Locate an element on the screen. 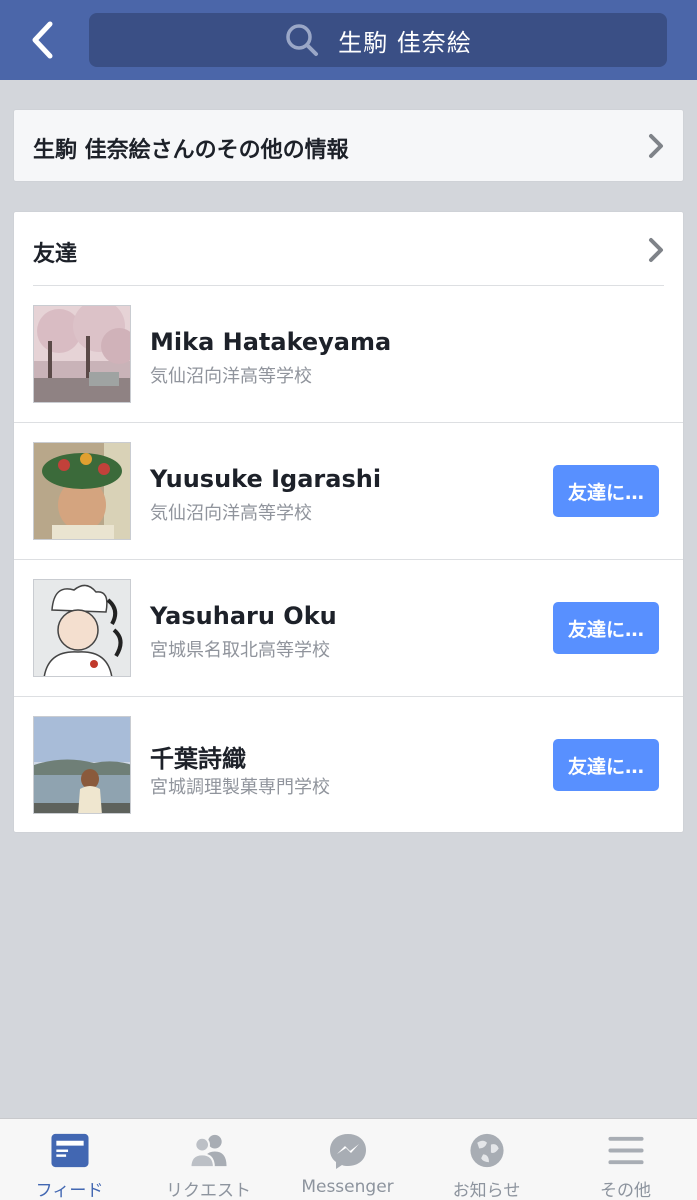 Image resolution: width=697 pixels, height=1200 pixels. search-query: 生駒 佳奈絵 is located at coordinates (405, 42).